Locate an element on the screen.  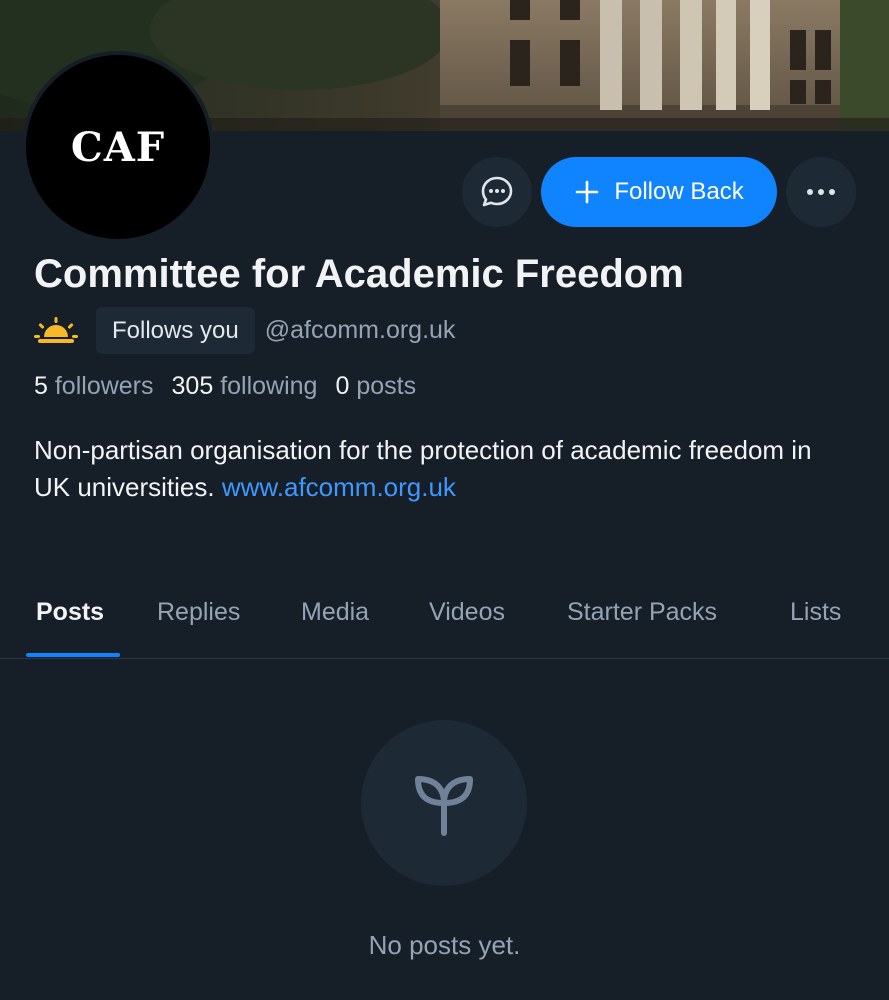
followers-count: 5 is located at coordinates (41, 386).